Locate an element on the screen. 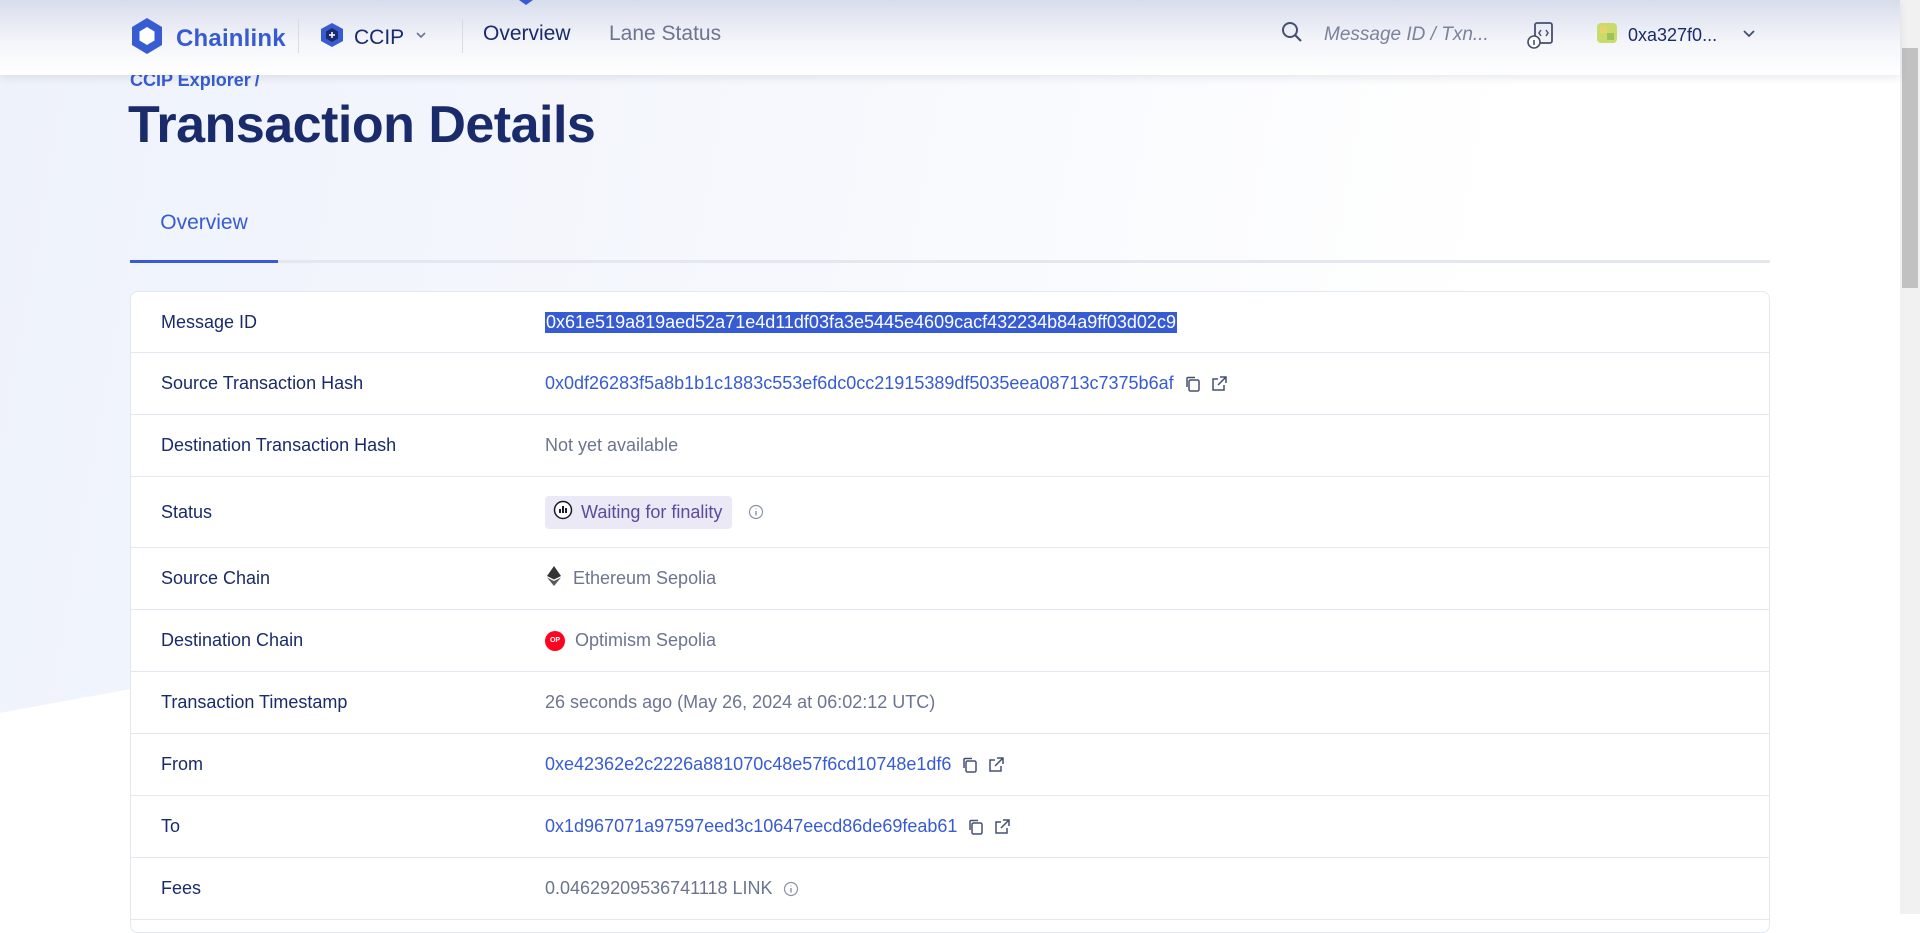 The width and height of the screenshot is (1920, 933). nav-overview: Overview is located at coordinates (527, 34).